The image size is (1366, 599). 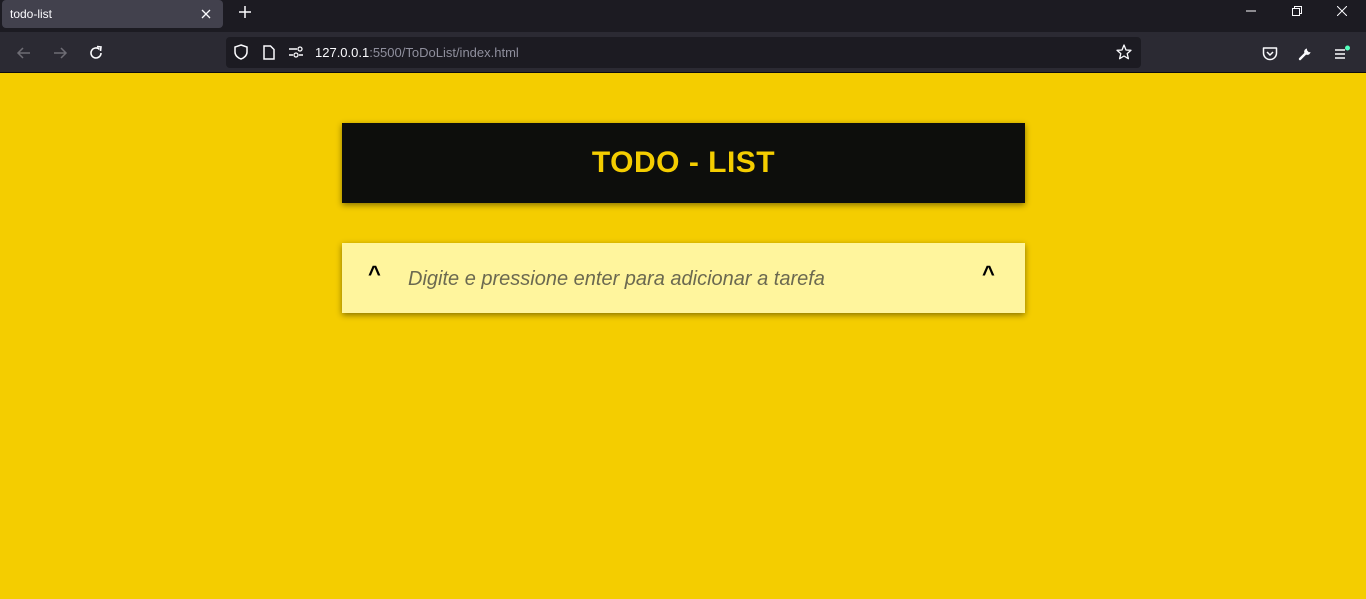 What do you see at coordinates (1342, 11) in the screenshot?
I see `close-window-icon` at bounding box center [1342, 11].